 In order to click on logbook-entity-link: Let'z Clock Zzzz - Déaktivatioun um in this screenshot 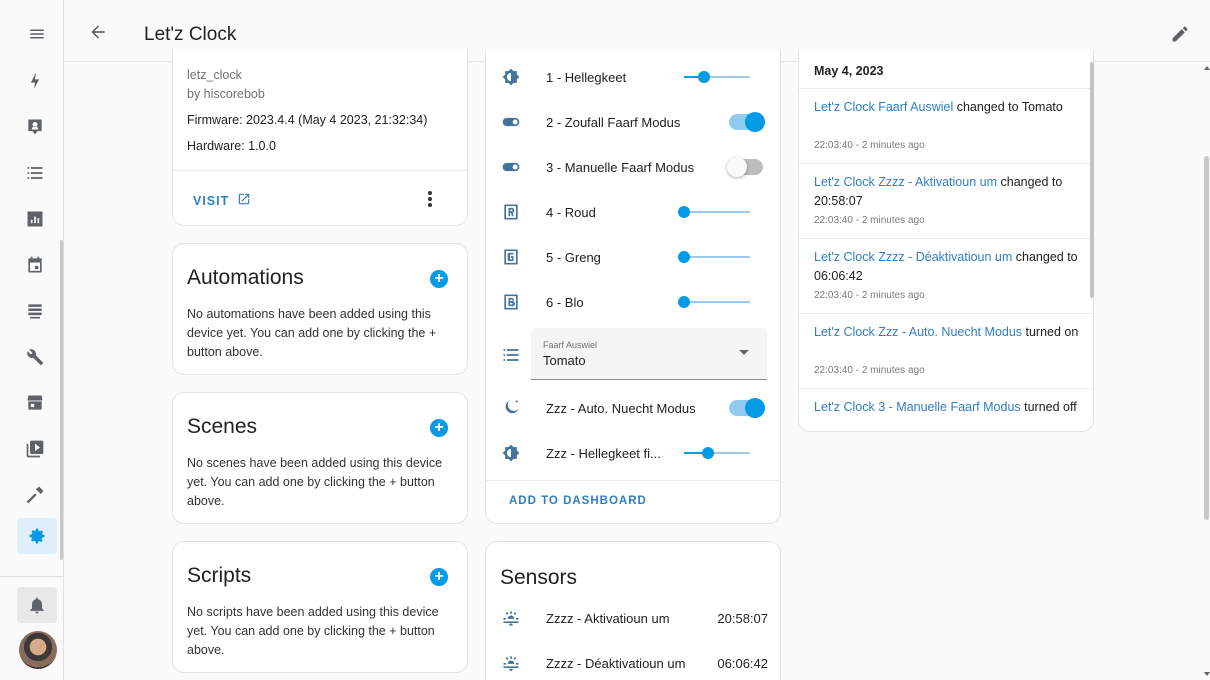, I will do `click(913, 257)`.